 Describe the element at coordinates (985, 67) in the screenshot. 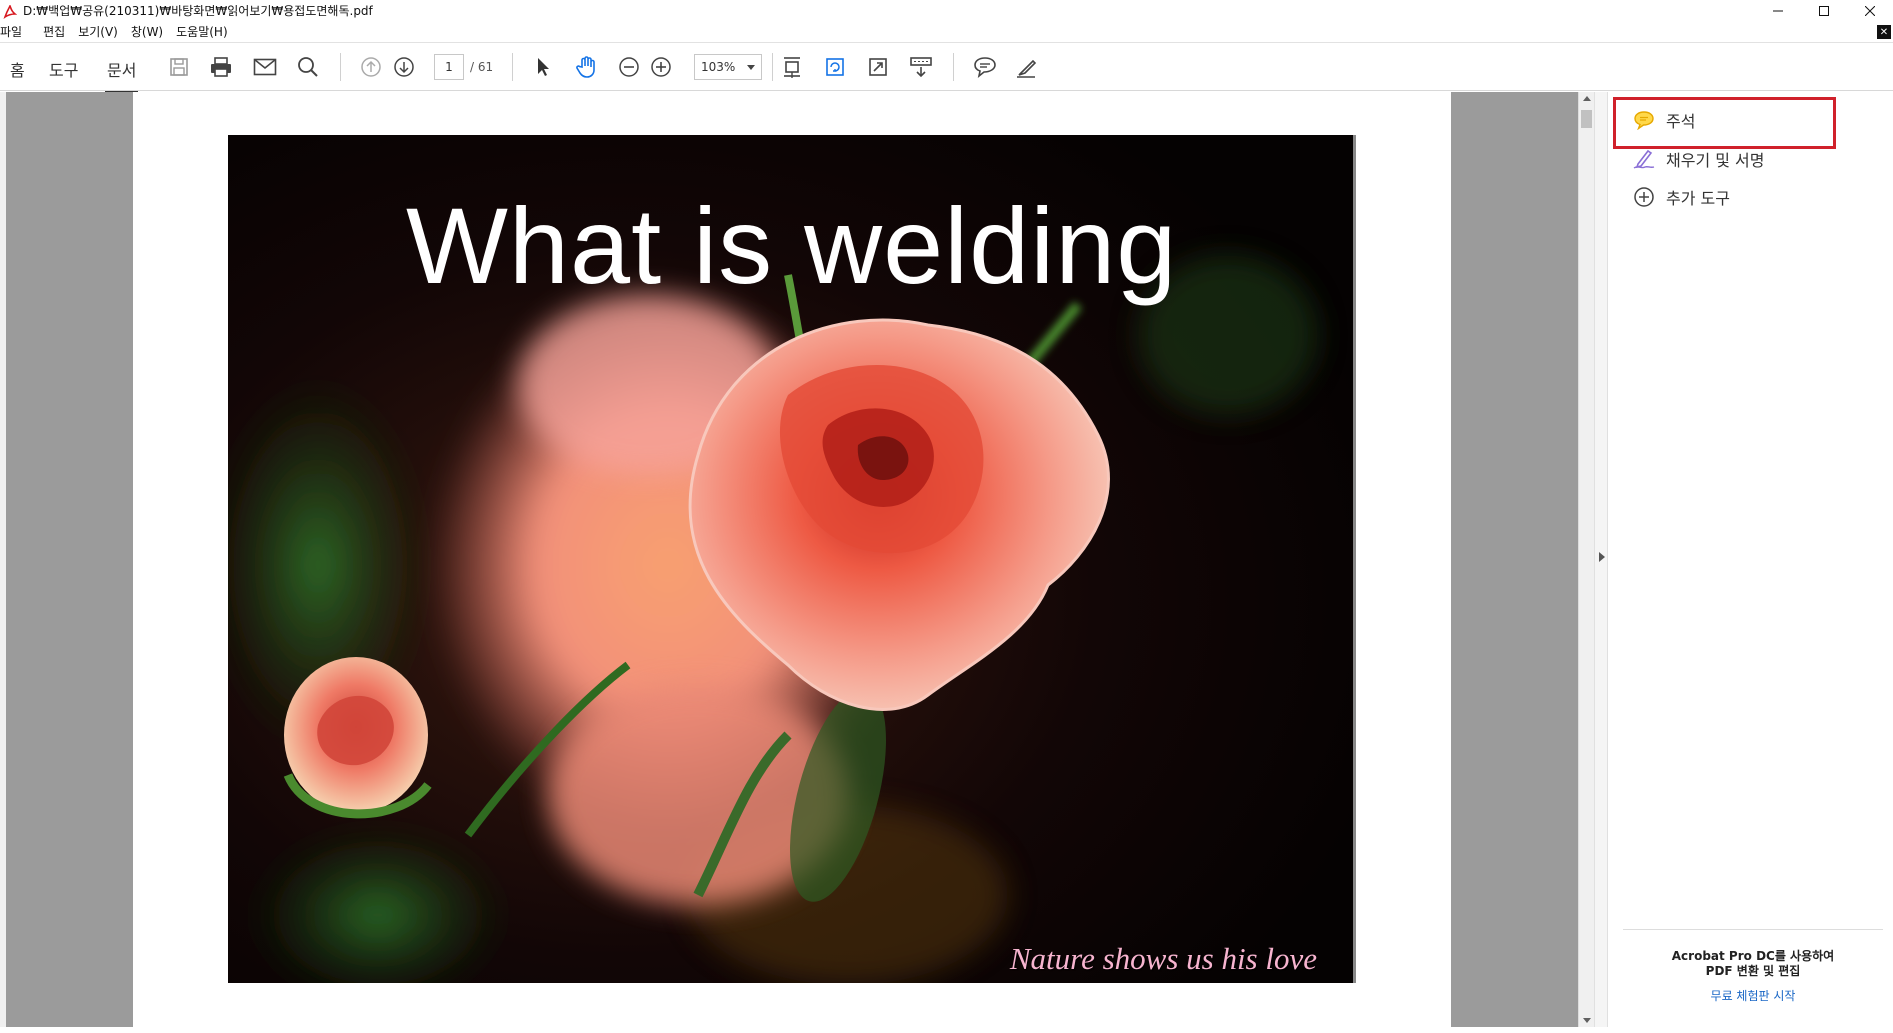

I see `comment-tool-icon` at that location.